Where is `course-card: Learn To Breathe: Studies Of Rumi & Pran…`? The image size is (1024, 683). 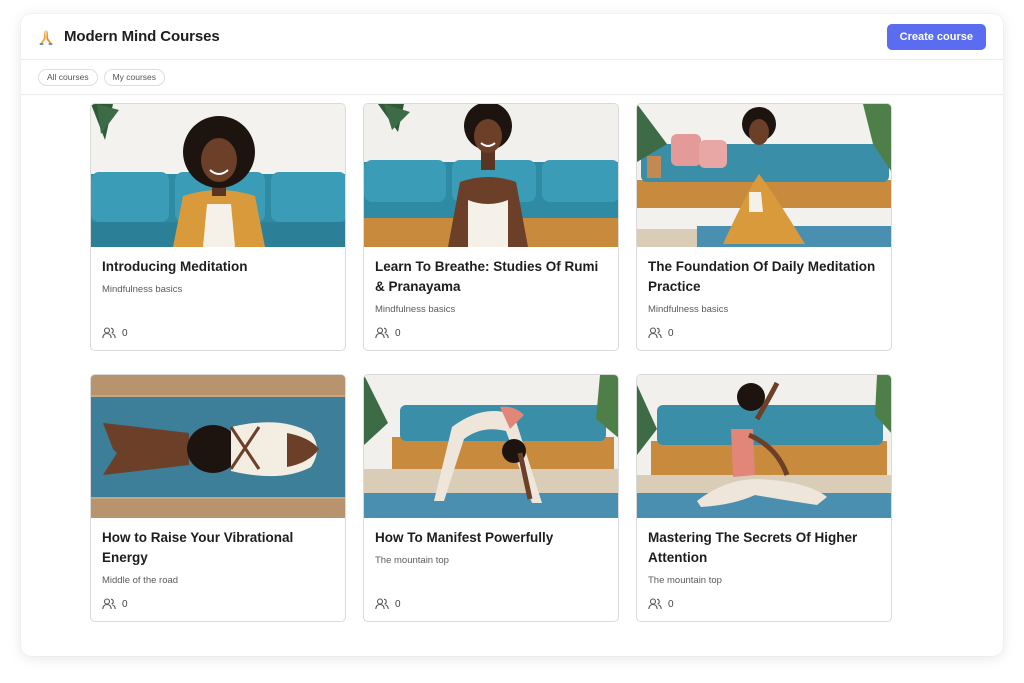
course-card: Learn To Breathe: Studies Of Rumi & Pran… is located at coordinates (491, 227).